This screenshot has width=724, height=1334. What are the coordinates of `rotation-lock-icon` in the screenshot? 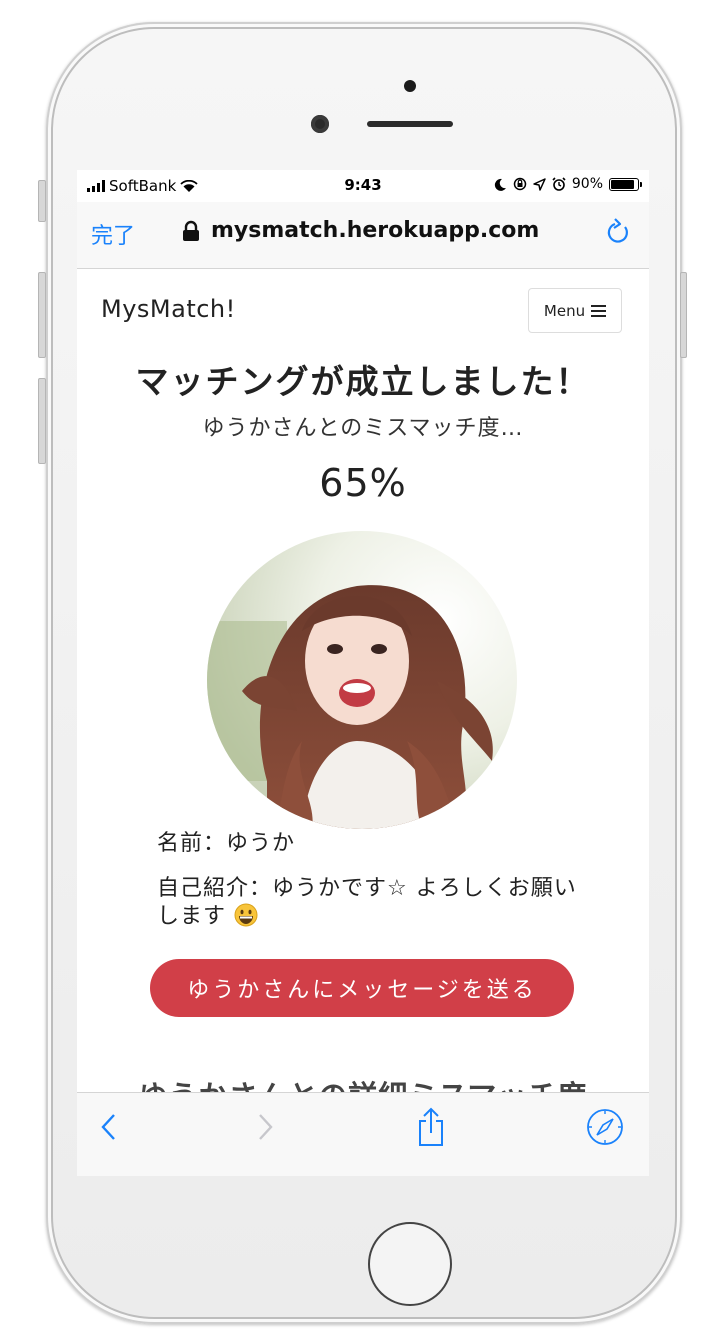 It's located at (520, 184).